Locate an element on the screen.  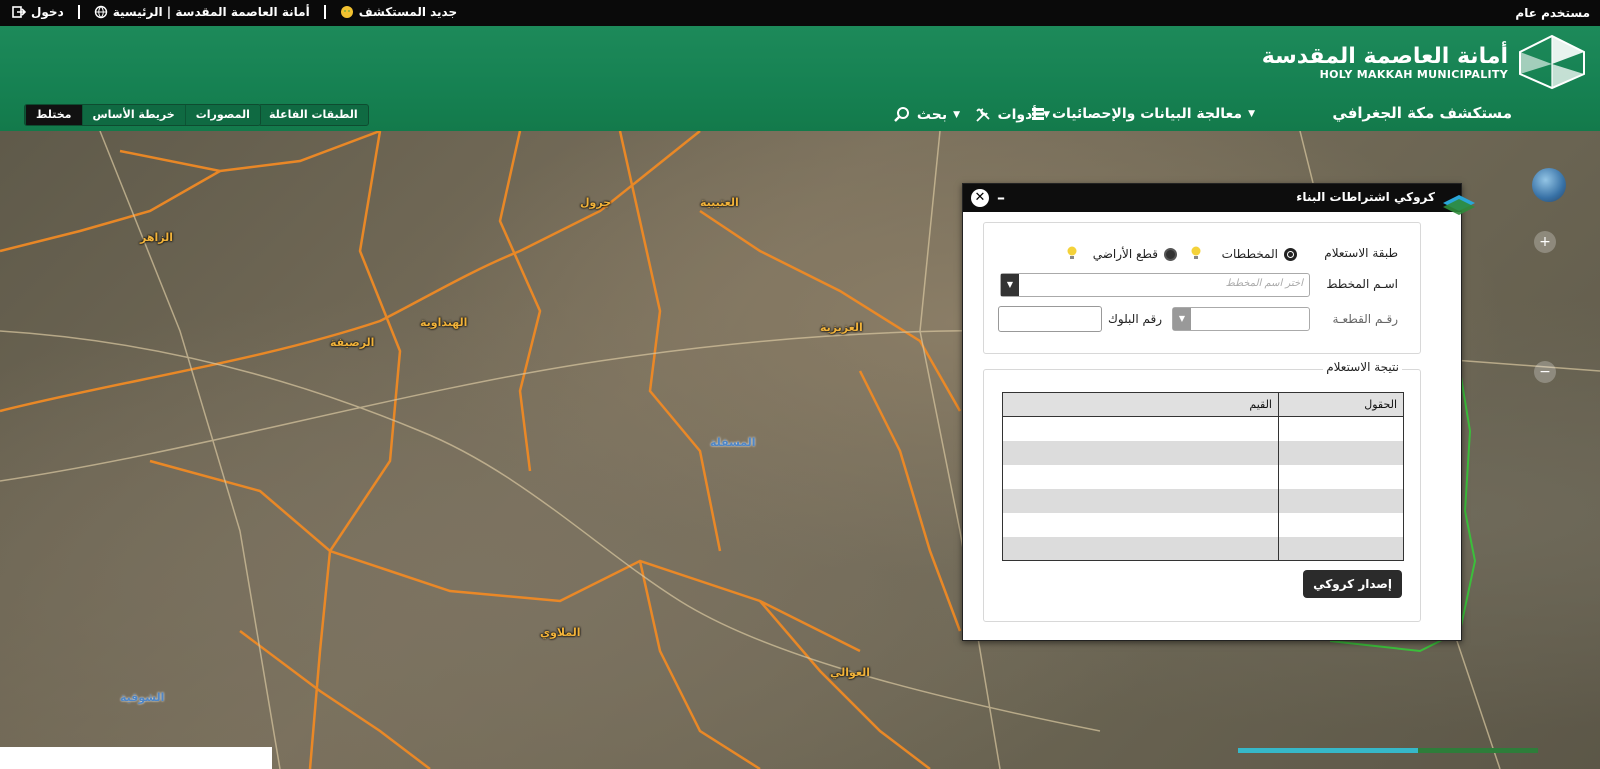
zoom-slider: + − is located at coordinates (1545, 456).